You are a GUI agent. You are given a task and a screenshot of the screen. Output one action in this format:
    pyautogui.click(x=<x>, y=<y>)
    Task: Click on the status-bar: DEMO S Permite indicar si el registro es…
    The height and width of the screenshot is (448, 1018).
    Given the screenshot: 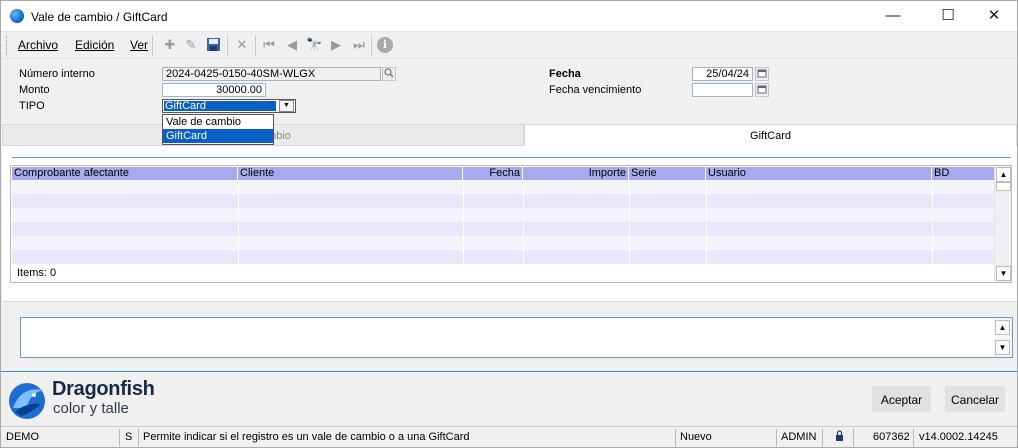 What is the action you would take?
    pyautogui.click(x=509, y=436)
    